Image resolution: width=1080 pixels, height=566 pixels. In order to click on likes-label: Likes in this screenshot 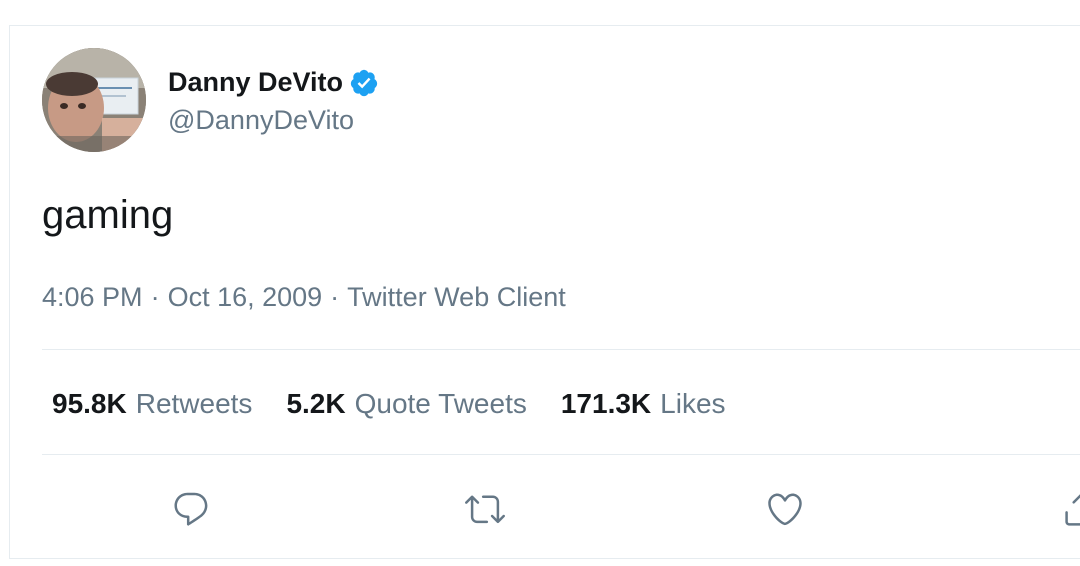, I will do `click(693, 403)`.